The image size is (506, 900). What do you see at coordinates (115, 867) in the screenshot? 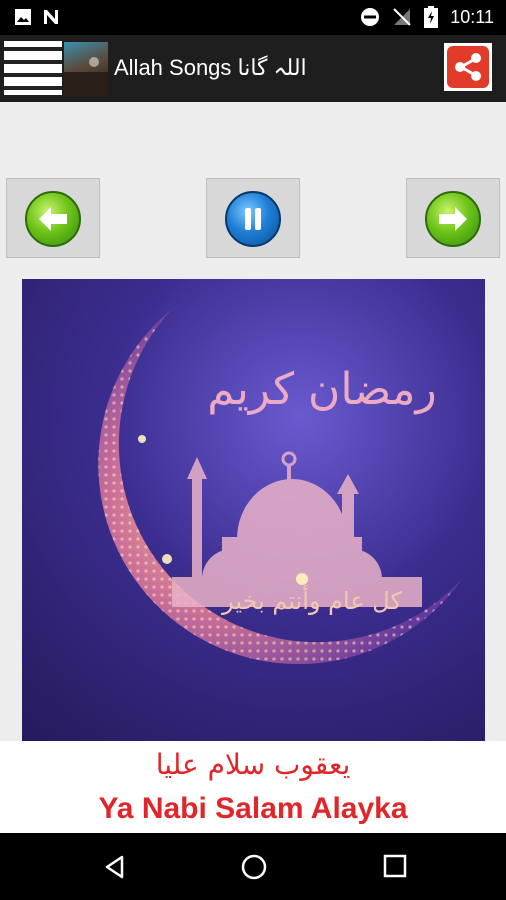
I see `back-nav-icon` at bounding box center [115, 867].